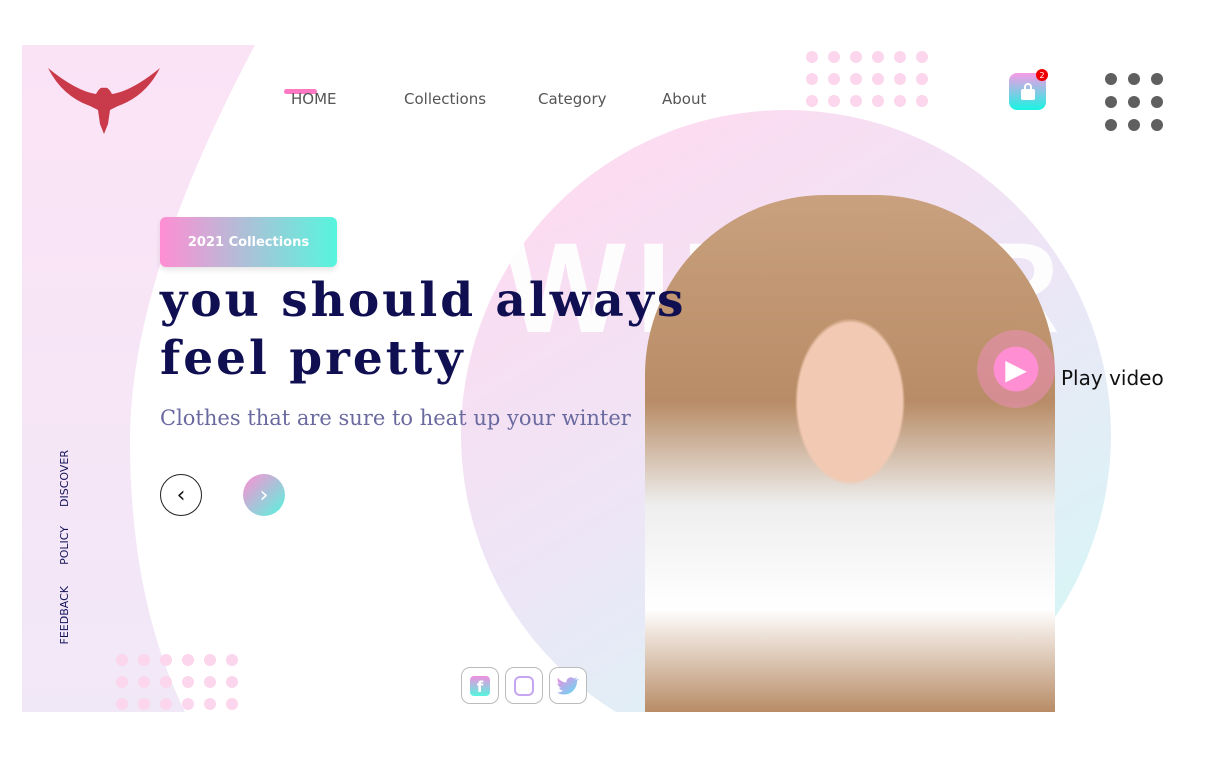 Image resolution: width=1229 pixels, height=768 pixels. I want to click on nav-about: About, so click(684, 99).